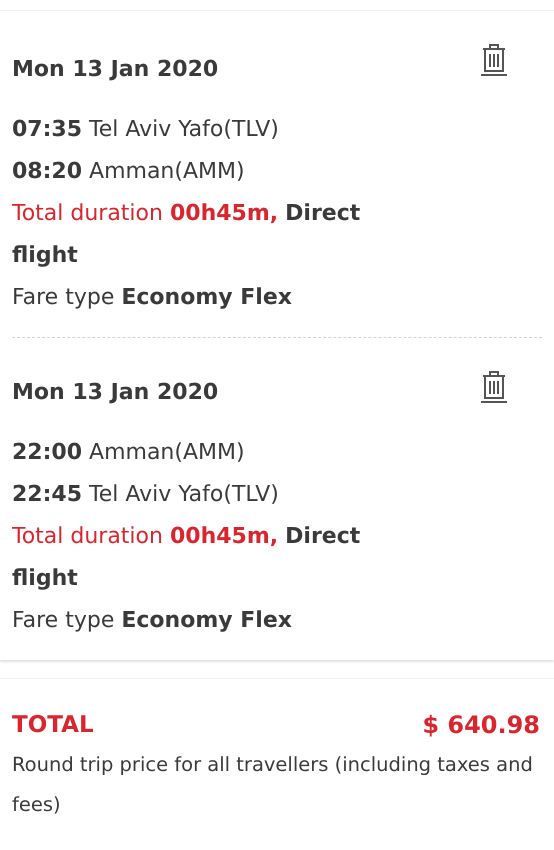  I want to click on arrival-info: 08:20 Amman(AMM), so click(129, 172).